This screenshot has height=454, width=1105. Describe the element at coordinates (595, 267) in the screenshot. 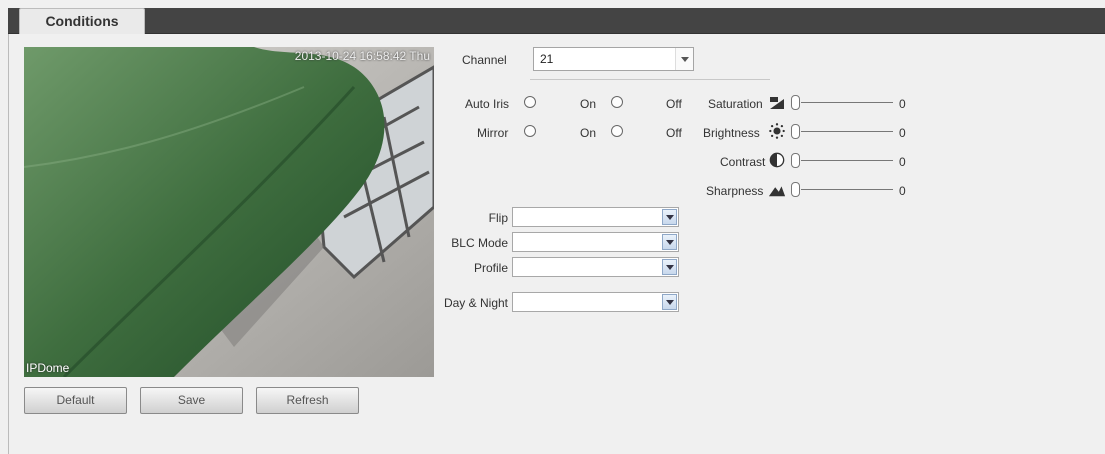

I see `profile-select` at that location.